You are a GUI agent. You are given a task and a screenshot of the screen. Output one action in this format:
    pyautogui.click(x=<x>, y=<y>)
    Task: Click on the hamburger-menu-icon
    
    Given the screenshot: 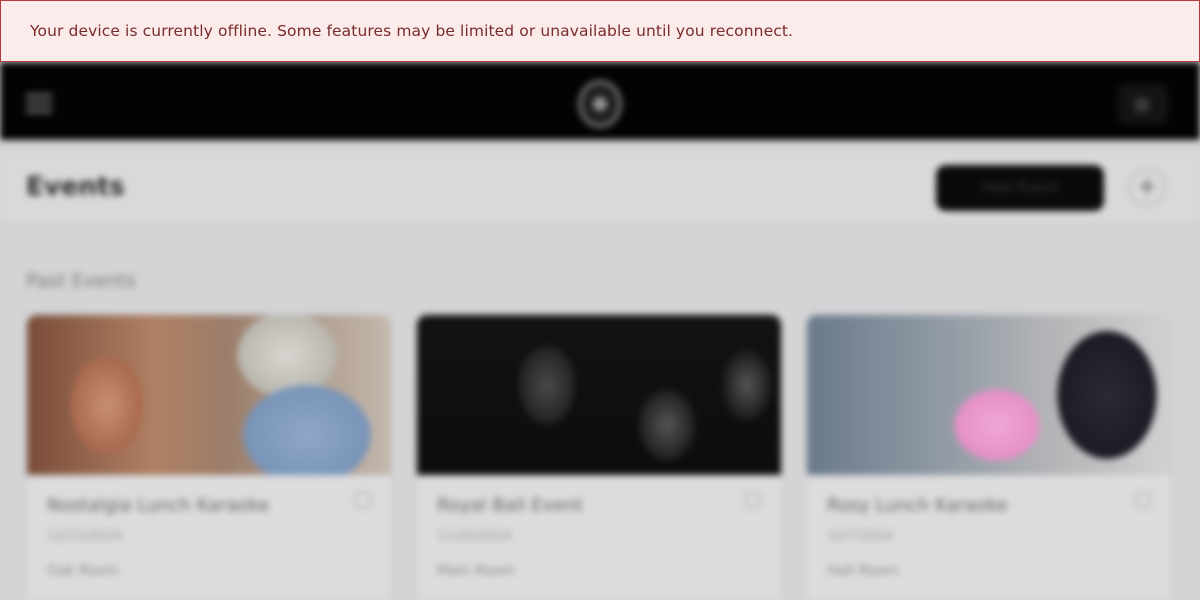 What is the action you would take?
    pyautogui.click(x=39, y=104)
    